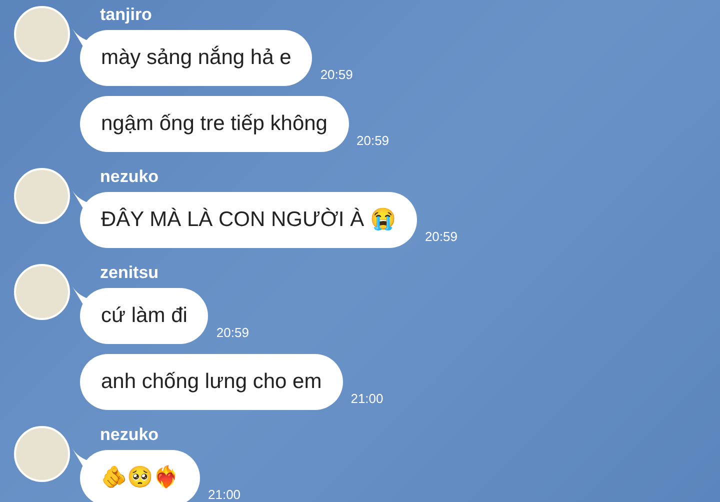  Describe the element at coordinates (130, 273) in the screenshot. I see `sender-name: zenitsu` at that location.